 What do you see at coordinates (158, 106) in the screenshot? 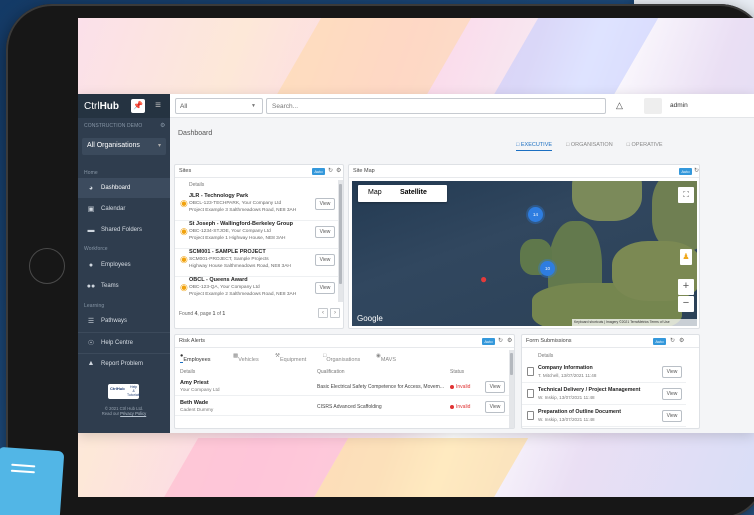
I see `menu-icon: ≡` at bounding box center [158, 106].